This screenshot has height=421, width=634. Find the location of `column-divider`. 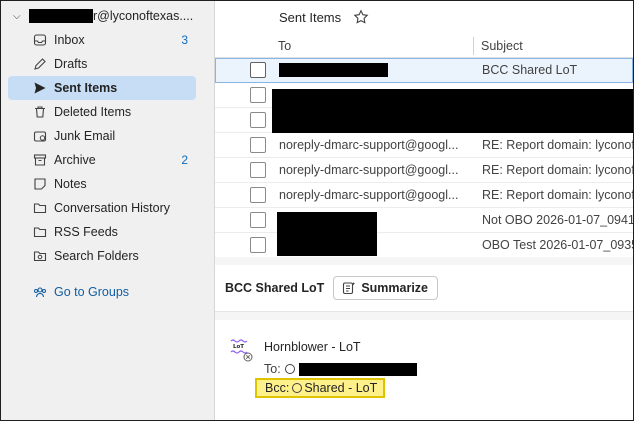

column-divider is located at coordinates (473, 46).